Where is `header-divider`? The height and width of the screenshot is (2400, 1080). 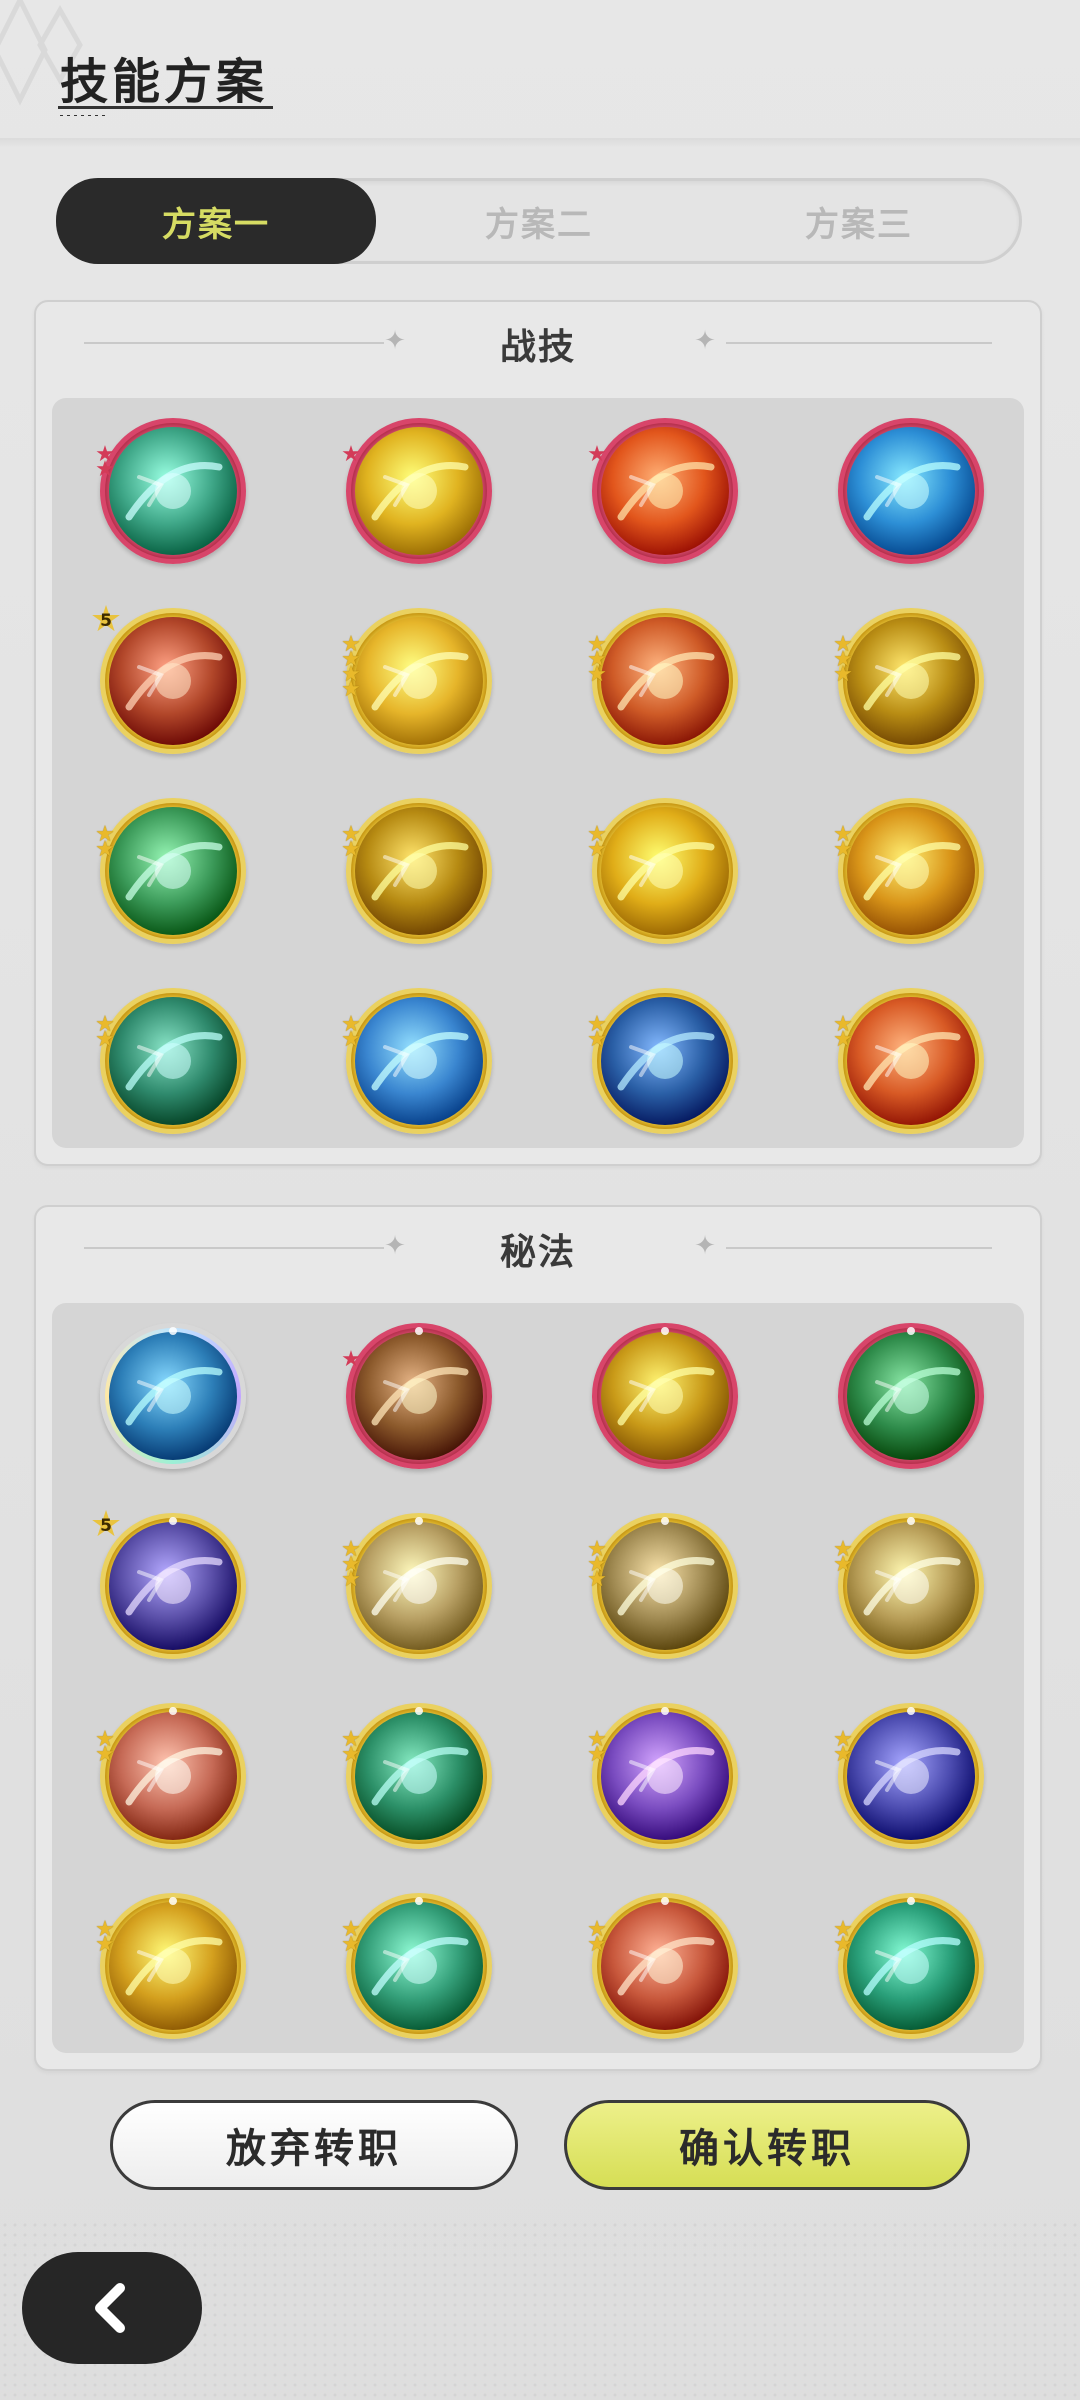
header-divider is located at coordinates (540, 143).